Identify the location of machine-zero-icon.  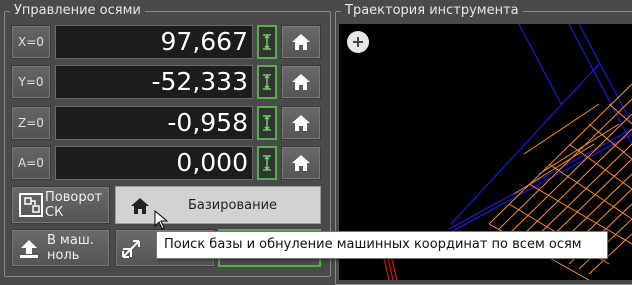
(29, 249).